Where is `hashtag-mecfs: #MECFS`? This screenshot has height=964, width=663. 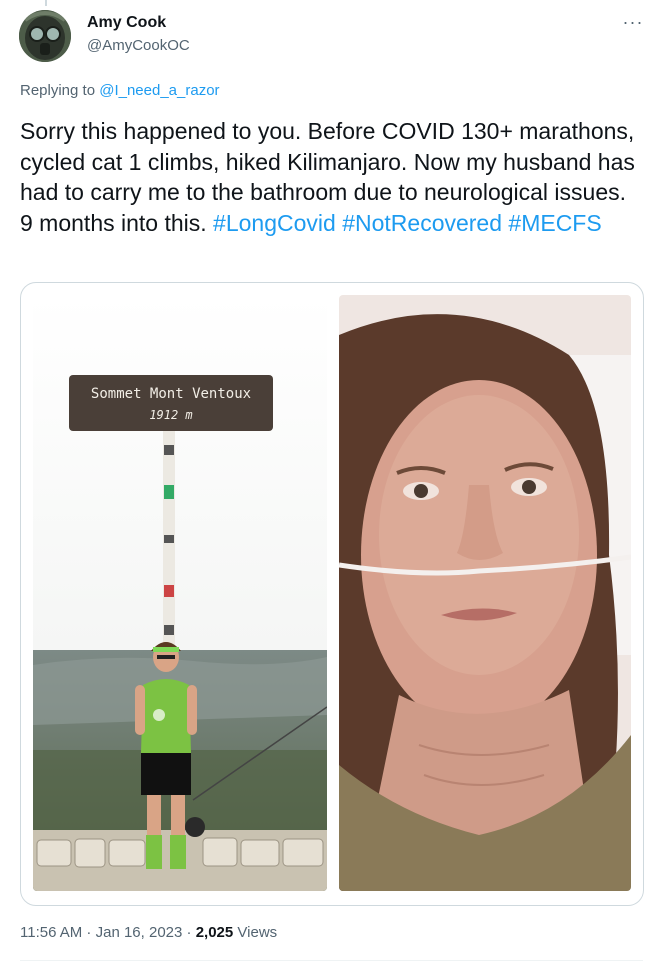 hashtag-mecfs: #MECFS is located at coordinates (554, 223).